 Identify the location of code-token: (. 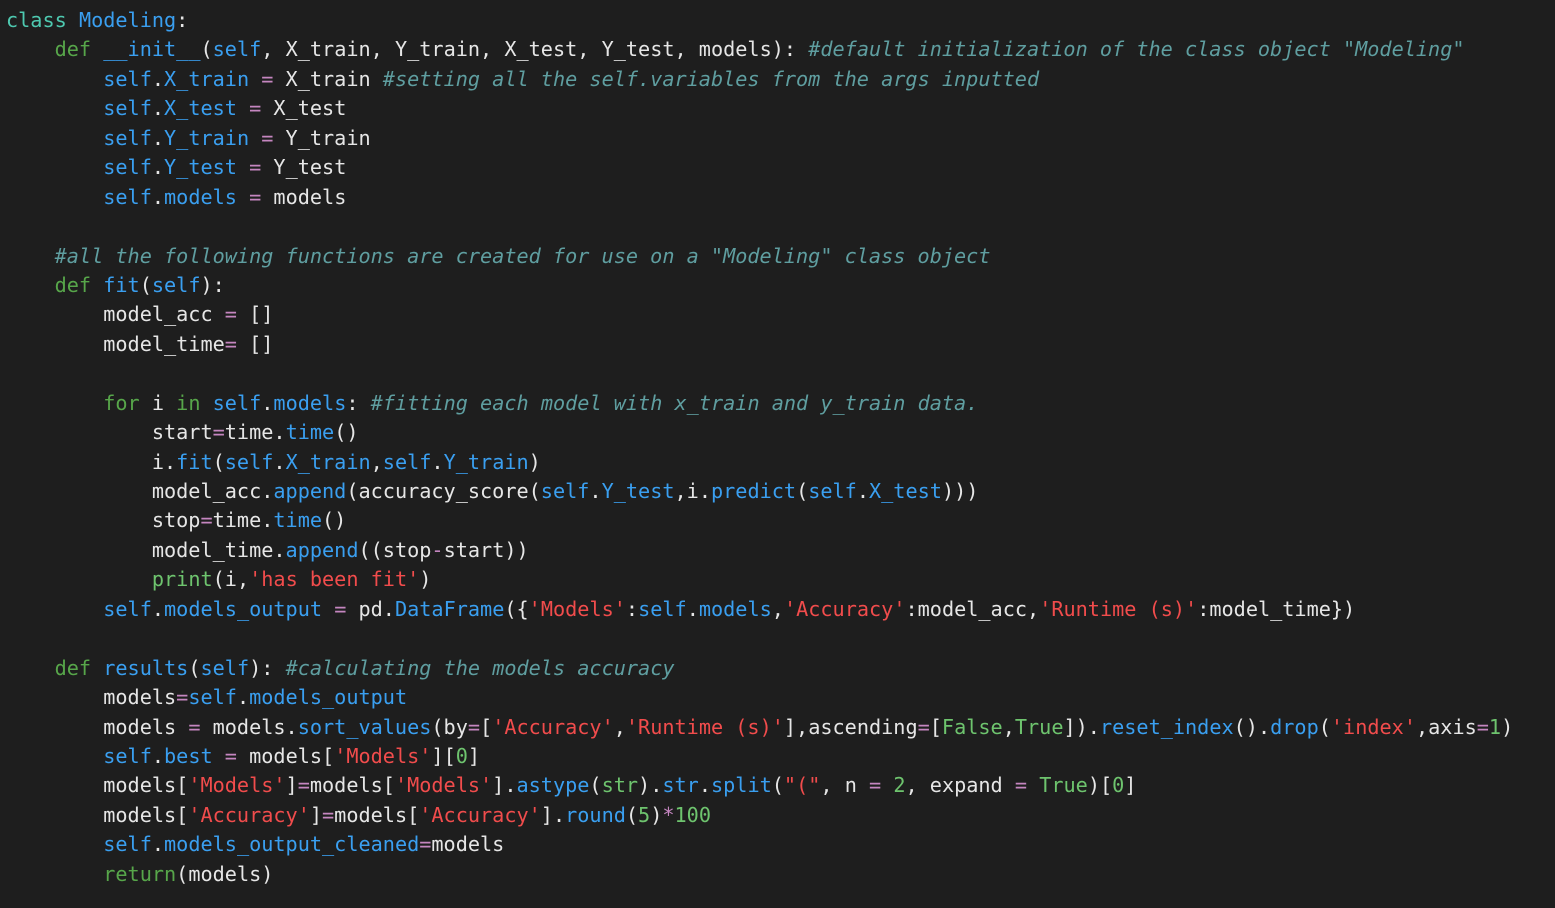
(218, 461).